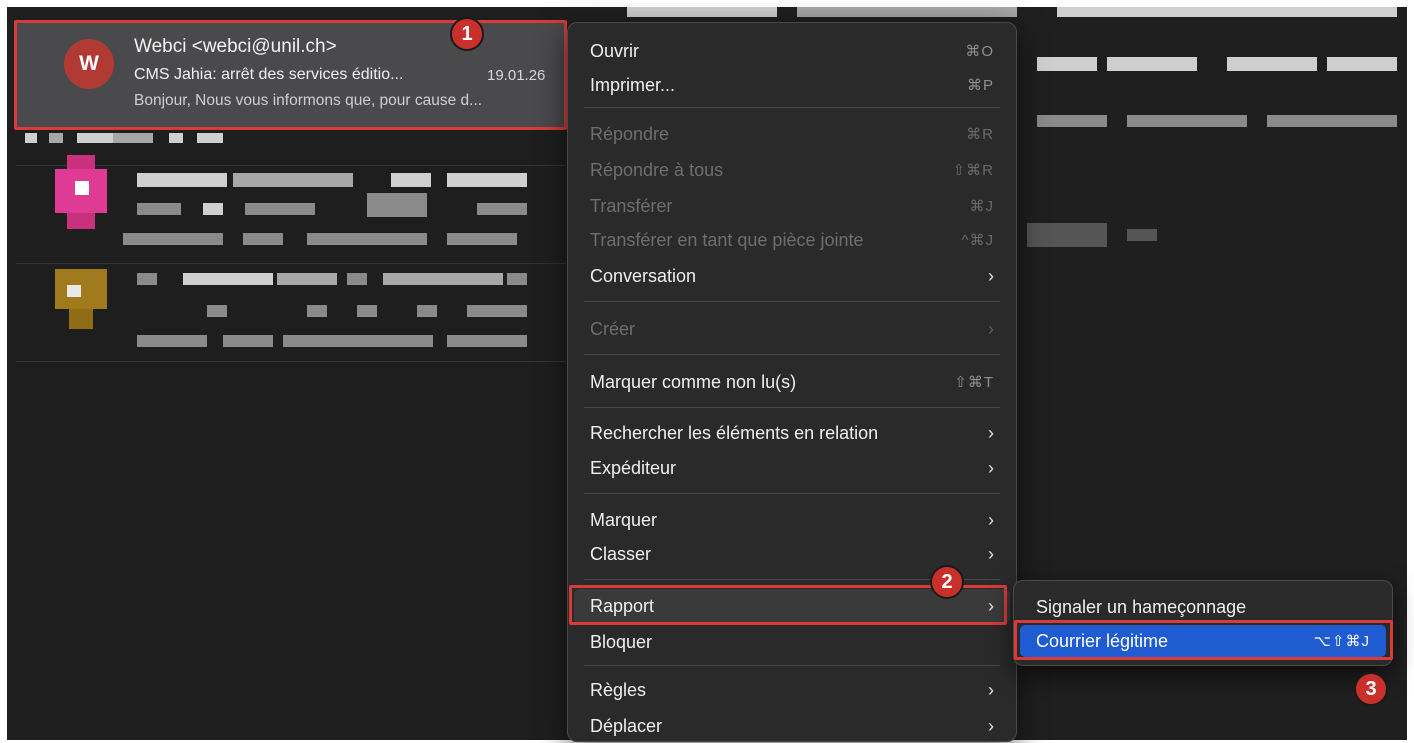 The width and height of the screenshot is (1414, 743). Describe the element at coordinates (621, 641) in the screenshot. I see `menu-item-label: Bloquer` at that location.